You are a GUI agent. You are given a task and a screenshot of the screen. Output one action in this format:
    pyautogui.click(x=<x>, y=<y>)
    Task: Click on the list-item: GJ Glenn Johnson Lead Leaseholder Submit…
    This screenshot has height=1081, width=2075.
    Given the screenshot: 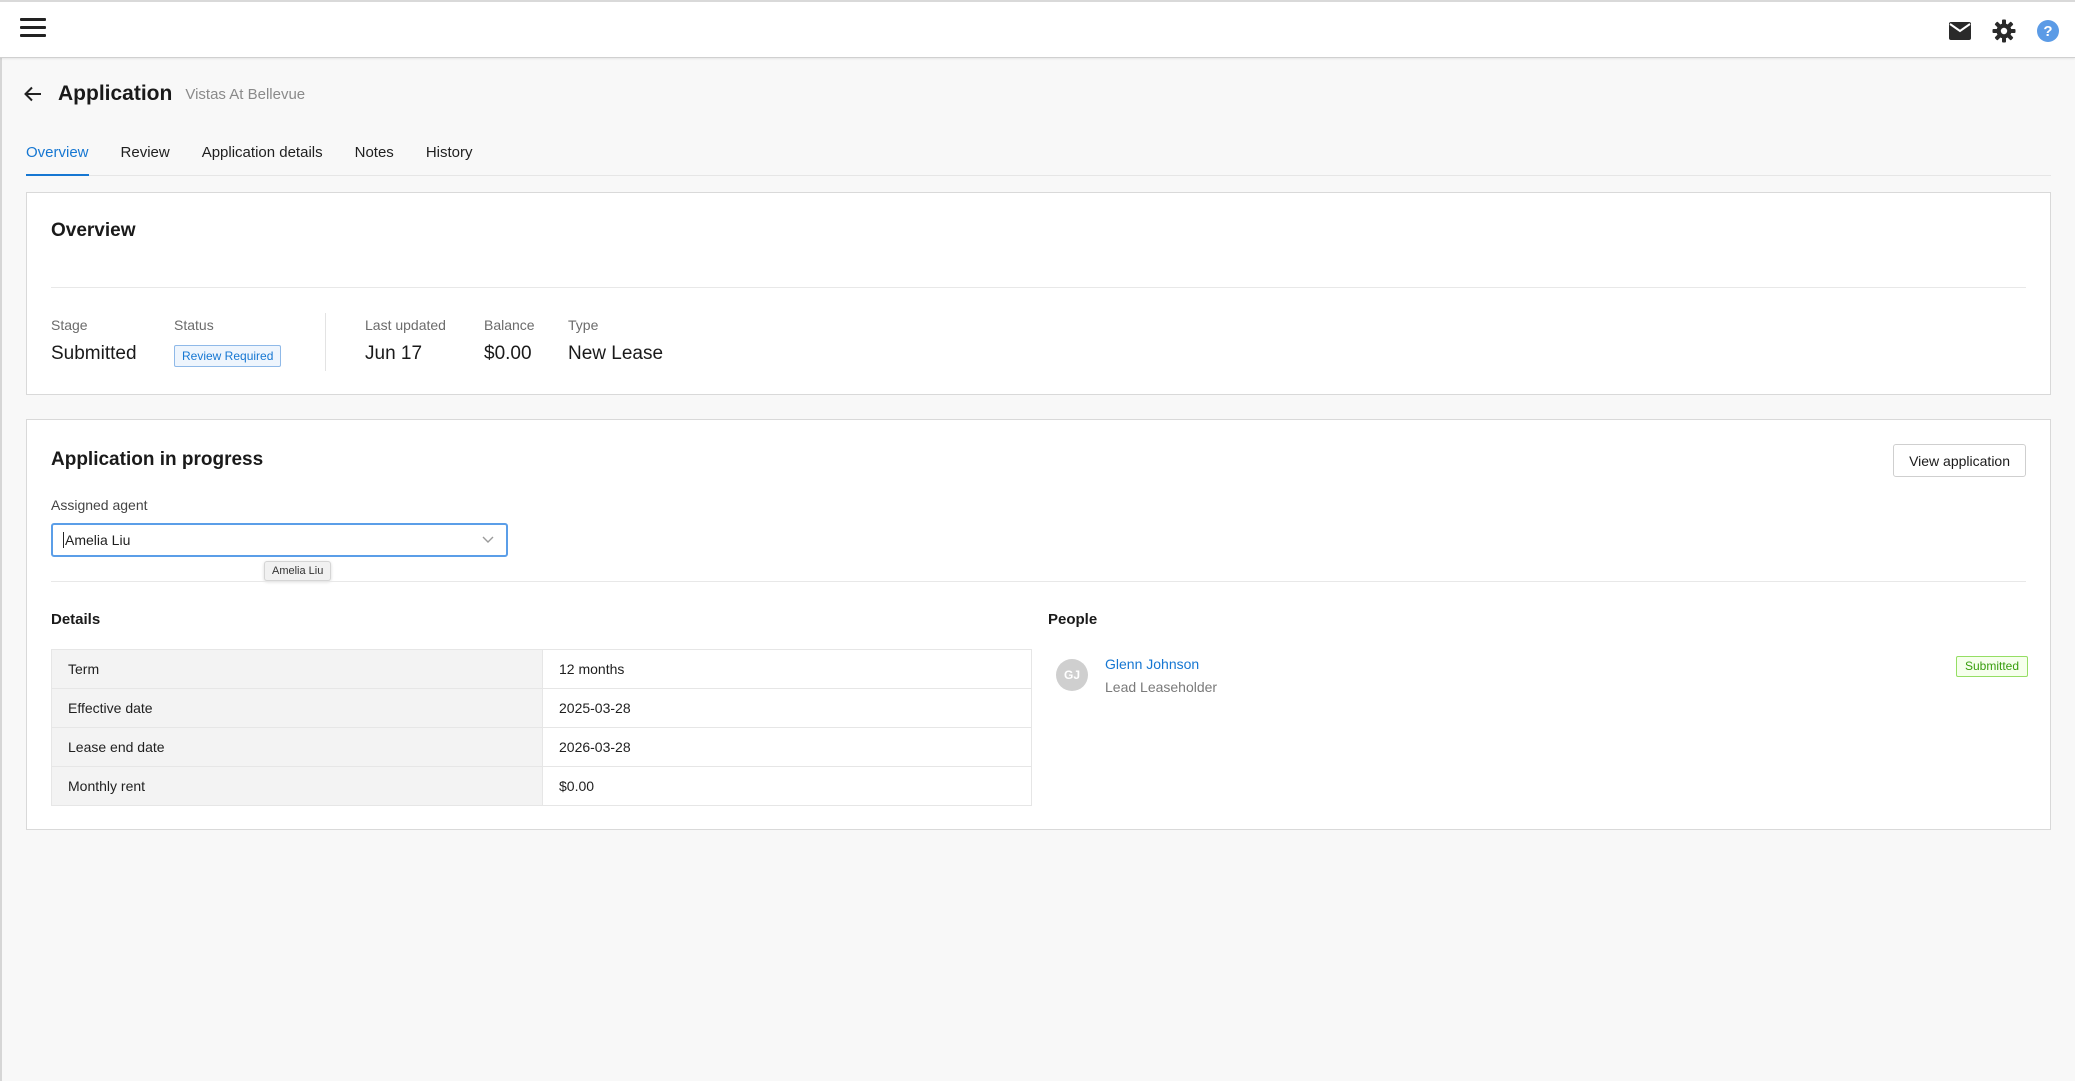 What is the action you would take?
    pyautogui.click(x=1538, y=676)
    